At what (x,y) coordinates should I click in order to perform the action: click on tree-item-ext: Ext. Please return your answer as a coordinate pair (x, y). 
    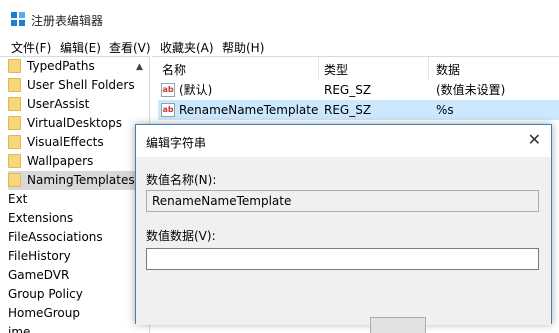
    Looking at the image, I should click on (17, 199).